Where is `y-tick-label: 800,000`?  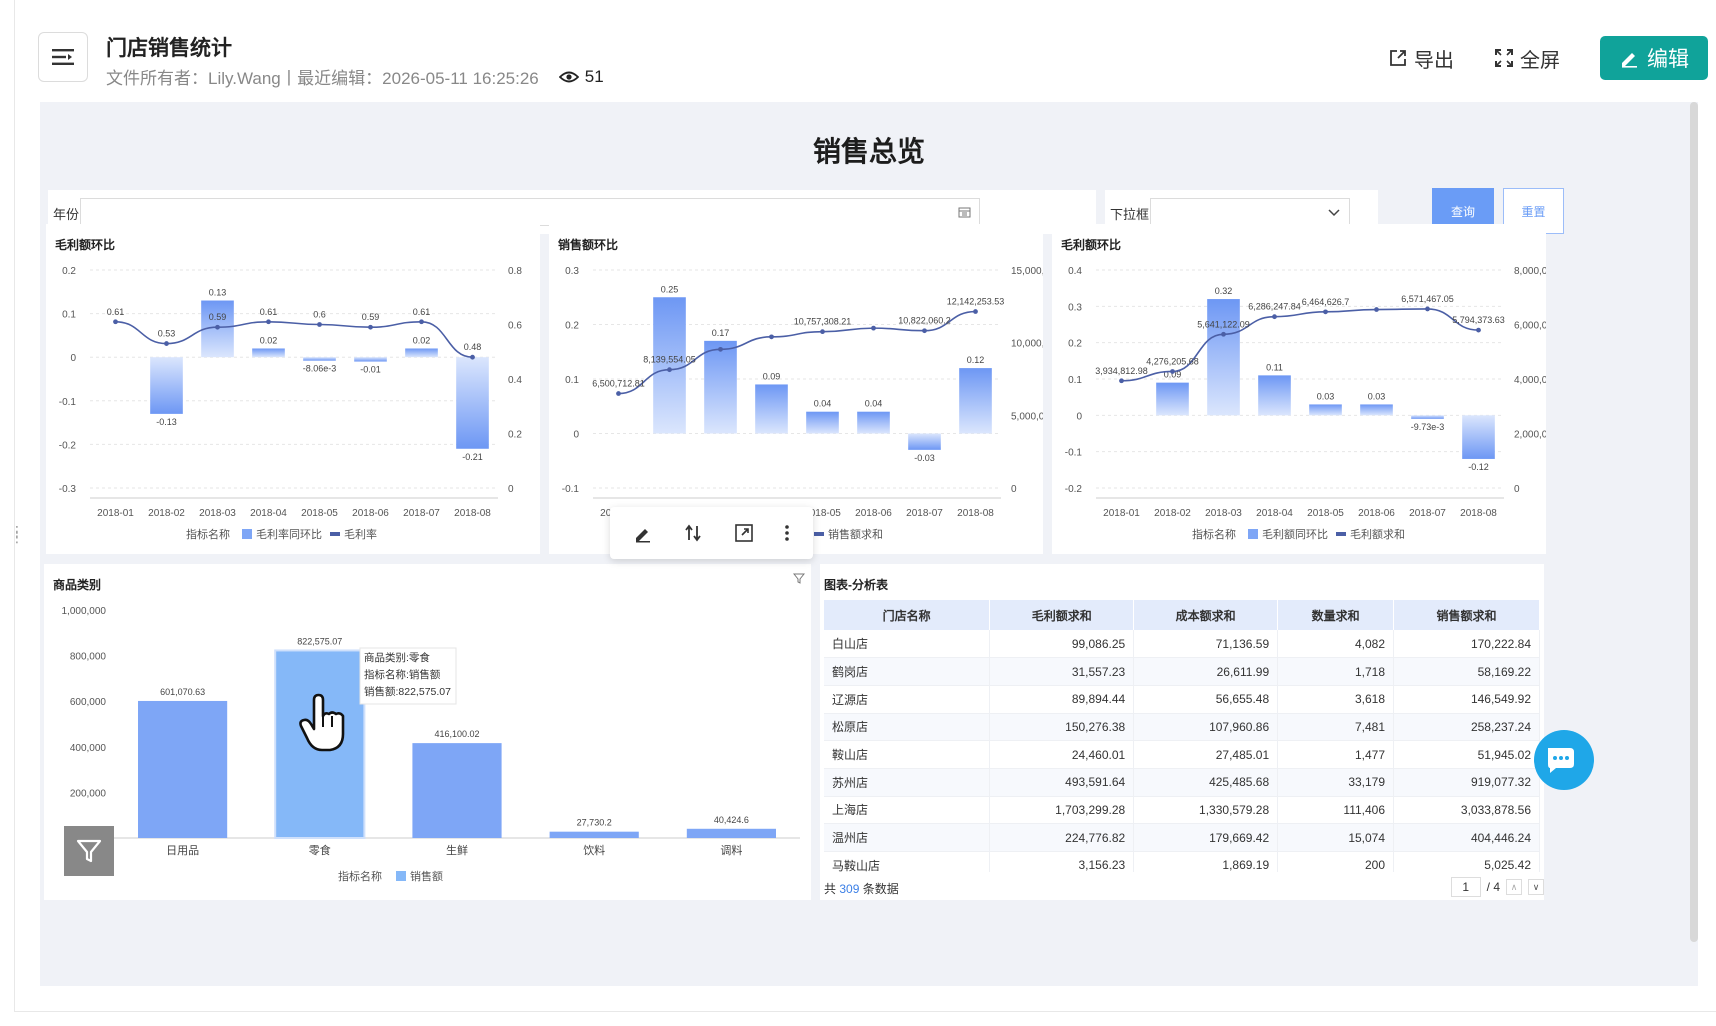
y-tick-label: 800,000 is located at coordinates (88, 657).